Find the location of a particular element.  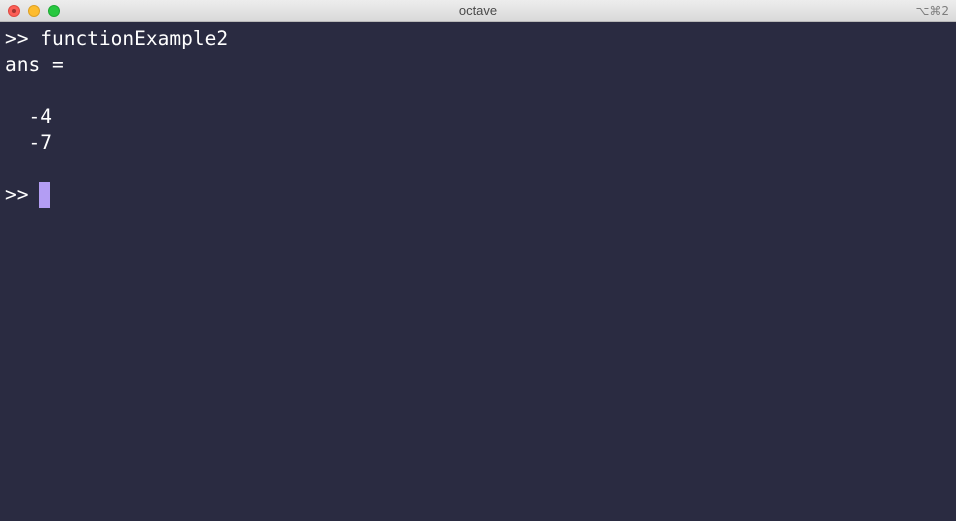

terminal-line: ans = is located at coordinates (34, 64).